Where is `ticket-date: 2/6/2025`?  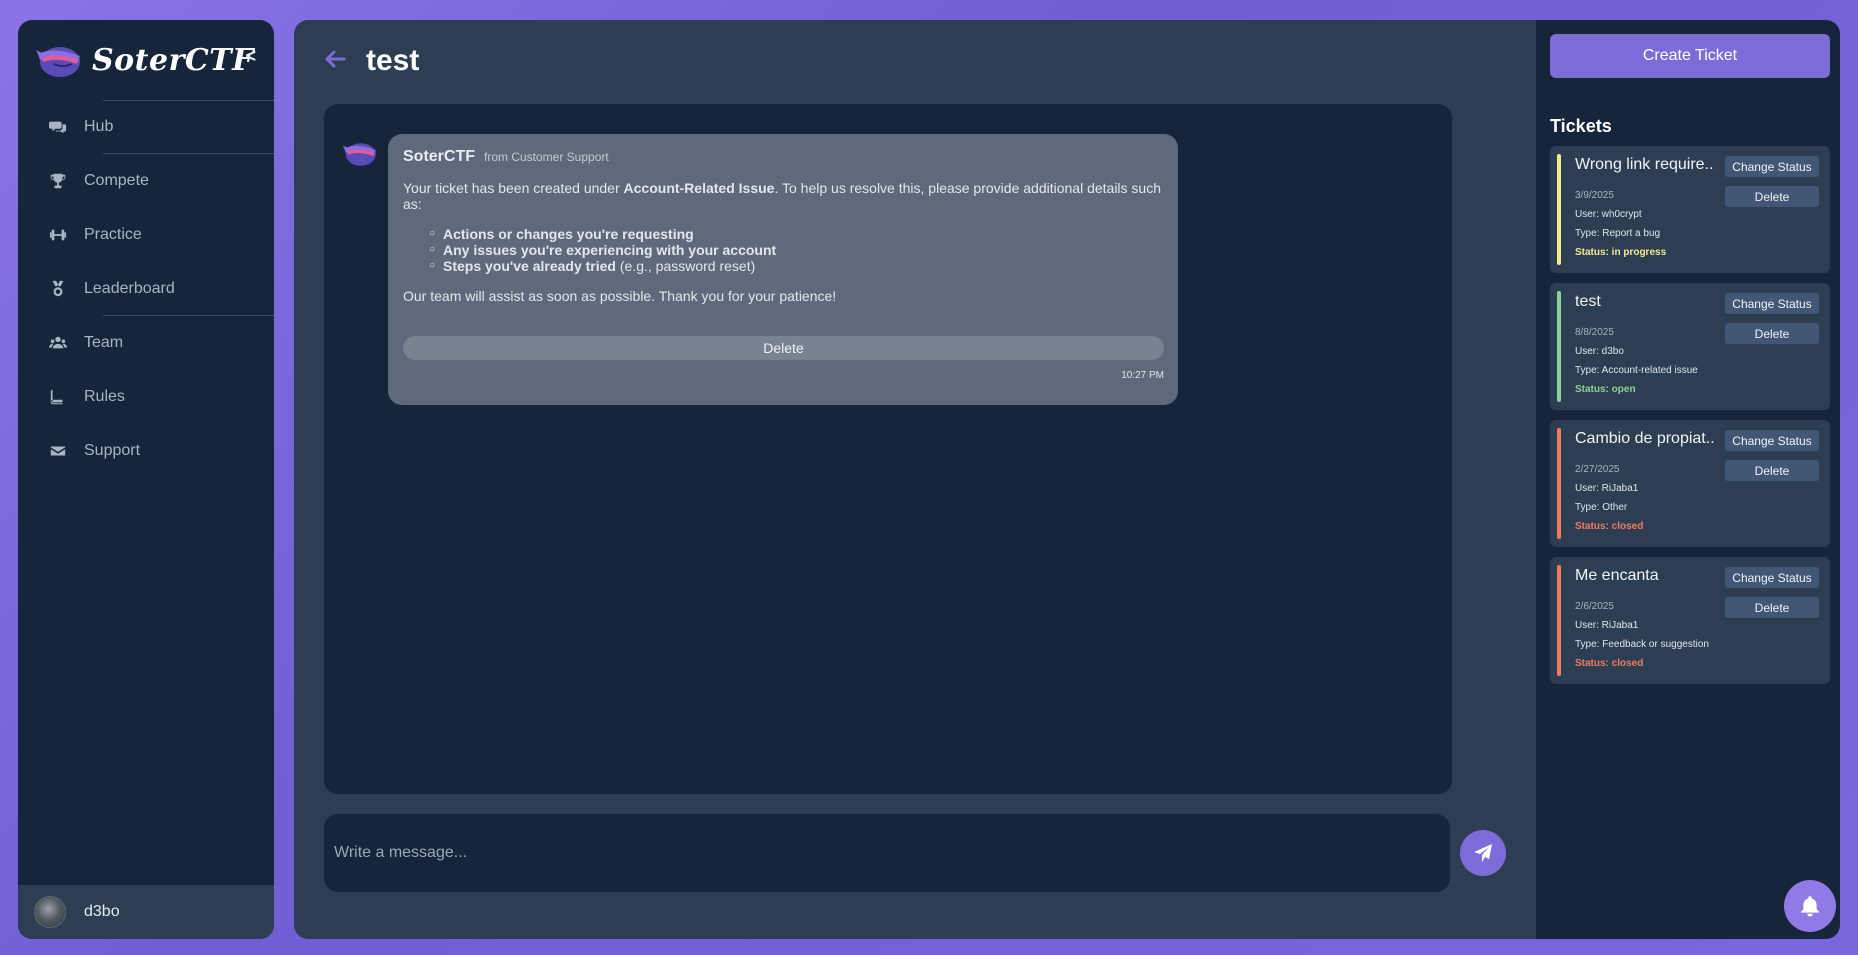
ticket-date: 2/6/2025 is located at coordinates (1594, 606).